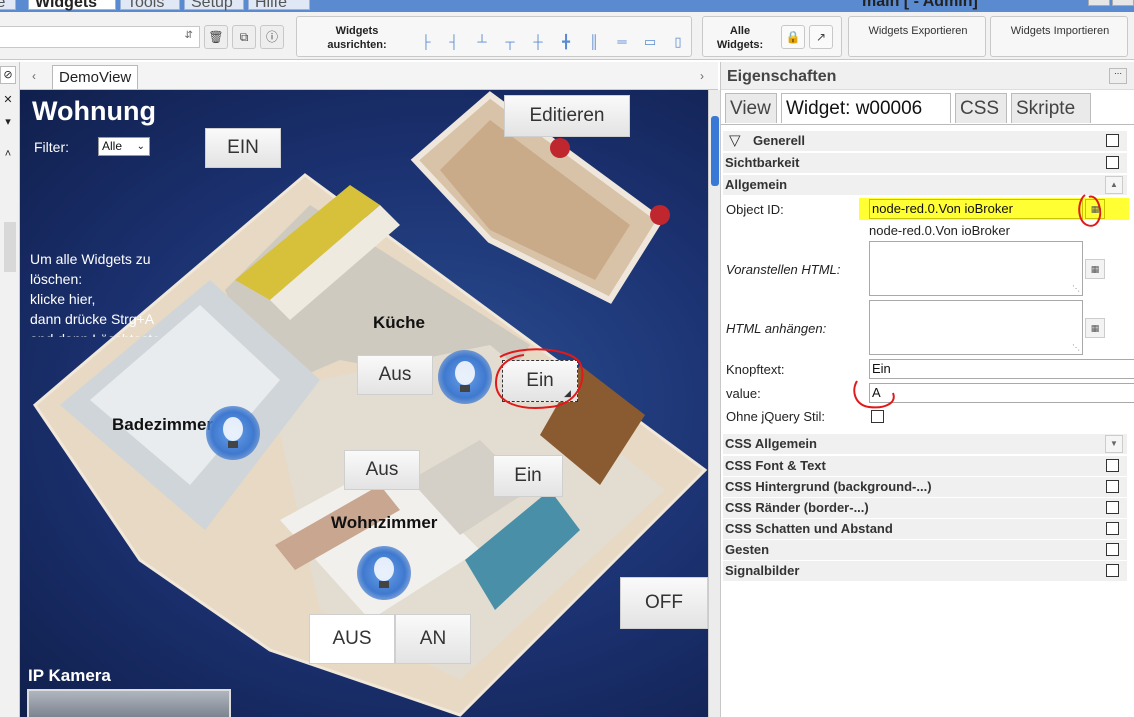 The image size is (1134, 717). Describe the element at coordinates (735, 140) in the screenshot. I see `filter-icon: ▽` at that location.